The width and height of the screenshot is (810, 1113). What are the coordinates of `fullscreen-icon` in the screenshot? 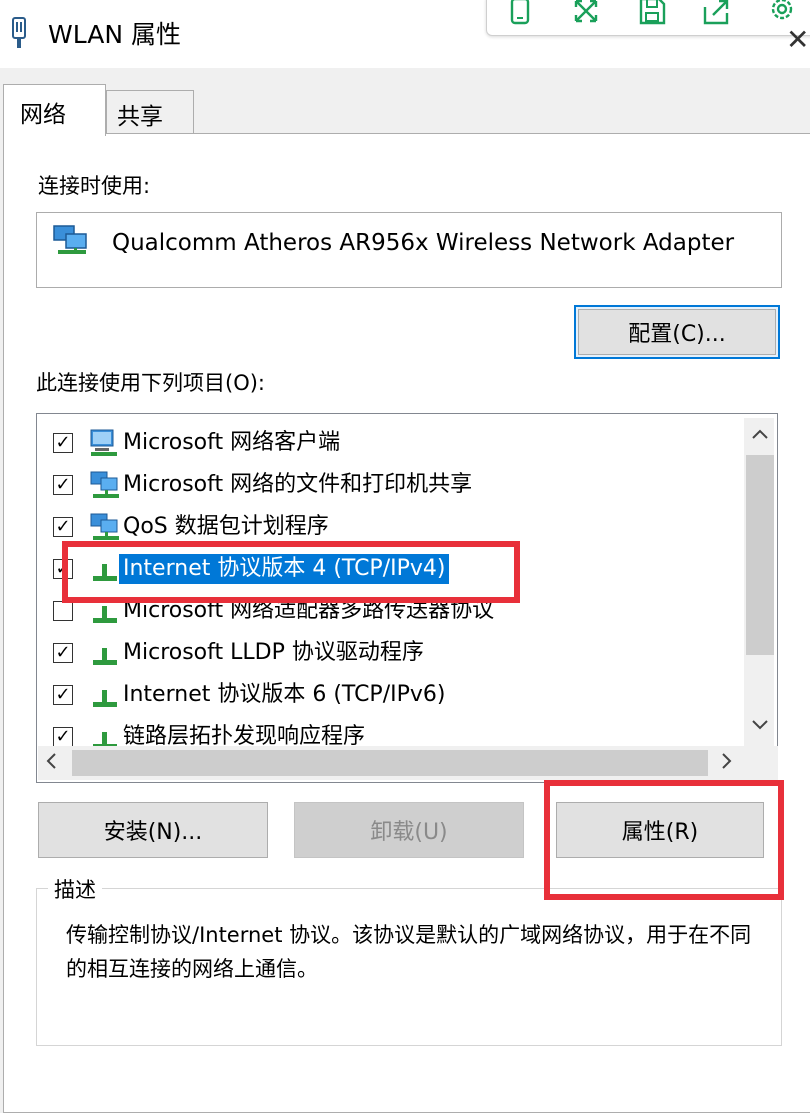 It's located at (586, 14).